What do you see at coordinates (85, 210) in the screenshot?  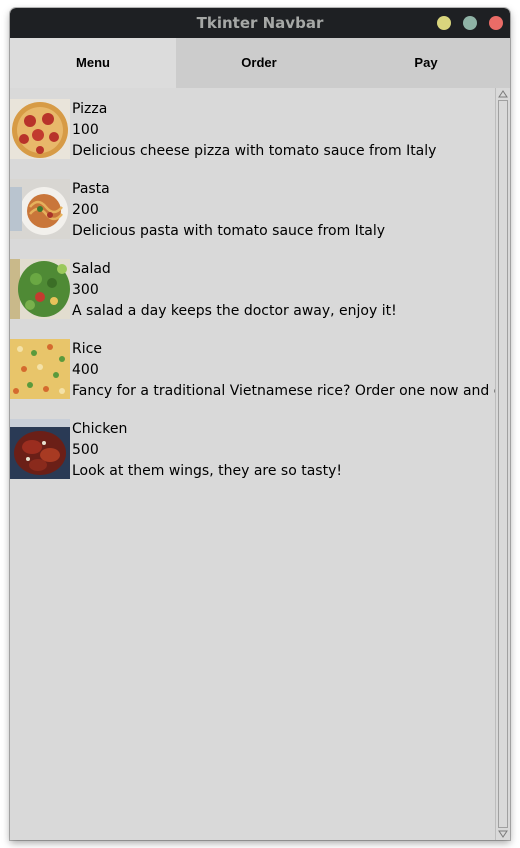 I see `item-price: 200` at bounding box center [85, 210].